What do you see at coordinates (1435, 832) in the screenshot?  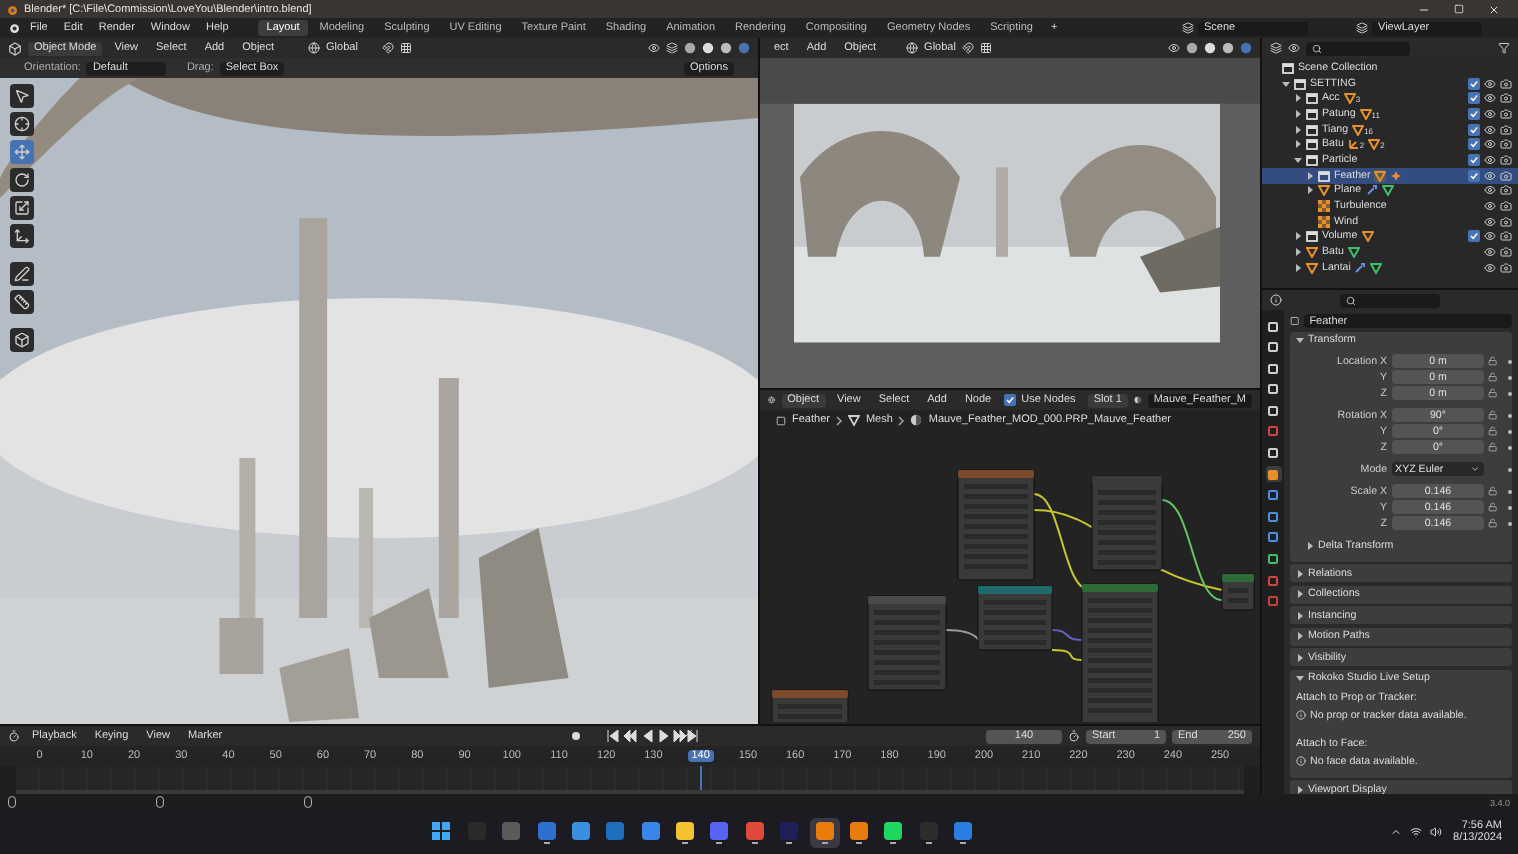 I see `speaker-icon` at bounding box center [1435, 832].